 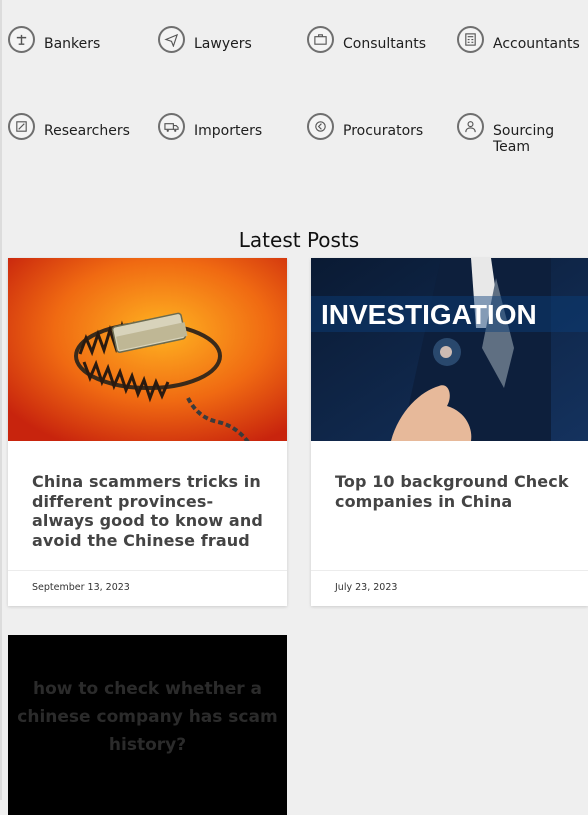 I want to click on audience-item-consultants: Consultants, so click(x=370, y=39).